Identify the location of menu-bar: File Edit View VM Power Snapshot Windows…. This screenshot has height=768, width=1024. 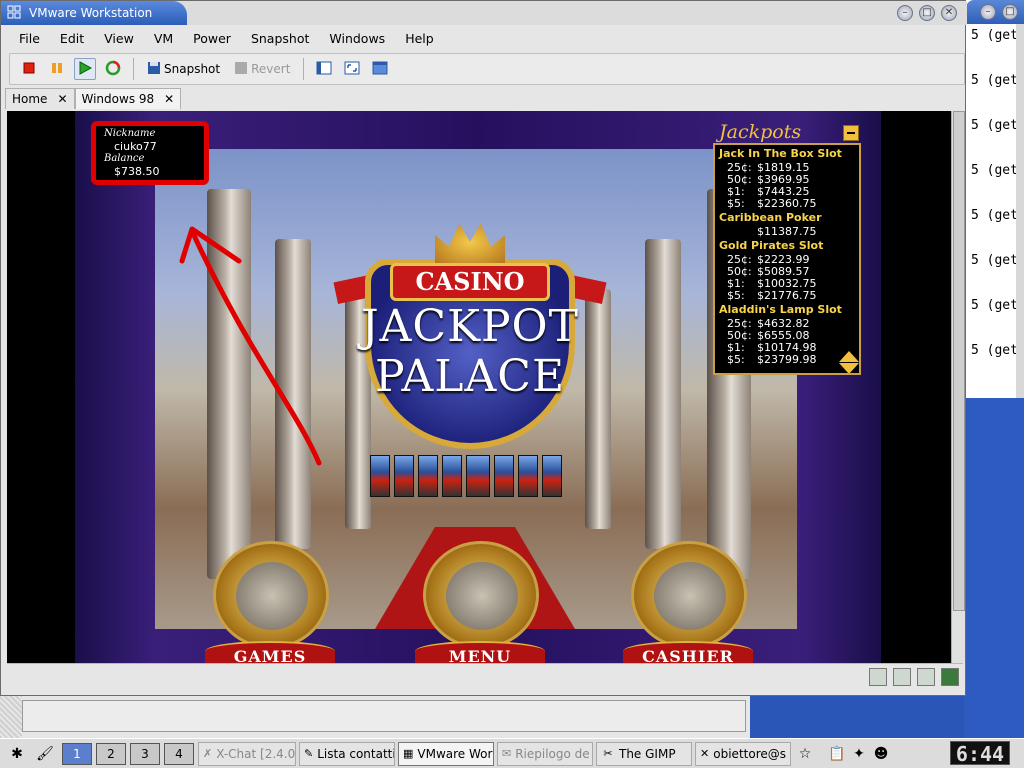
(487, 38).